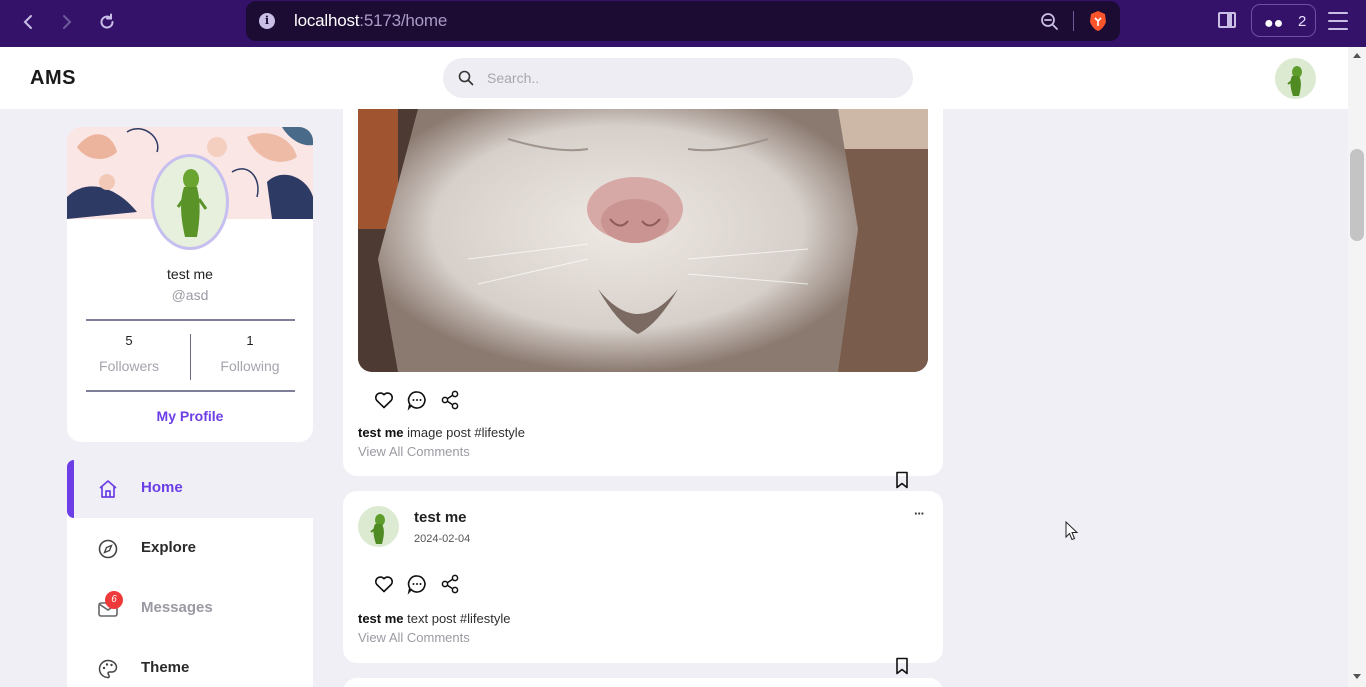 The width and height of the screenshot is (1366, 687). I want to click on nav-item-messages: 6 Messages, so click(190, 609).